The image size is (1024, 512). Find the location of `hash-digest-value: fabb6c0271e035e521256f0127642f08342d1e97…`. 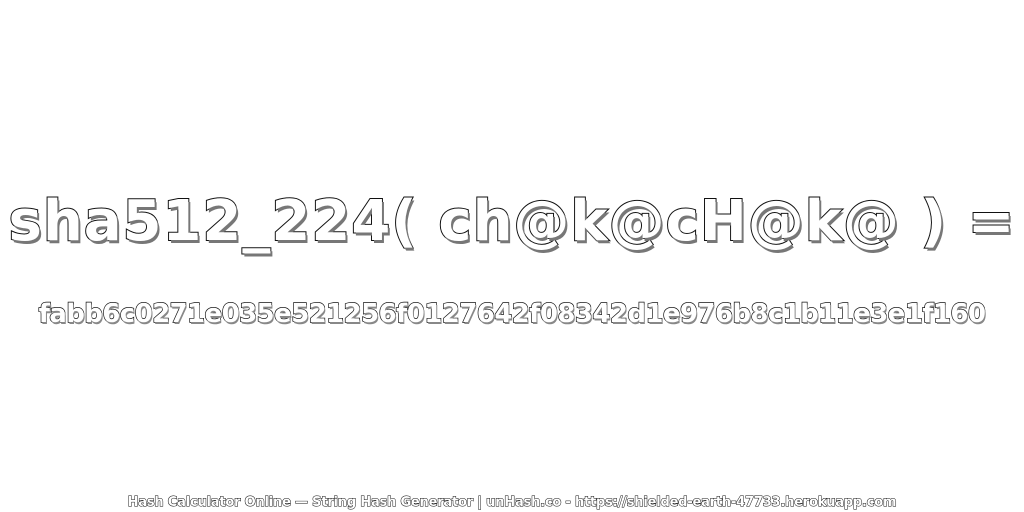

hash-digest-value: fabb6c0271e035e521256f0127642f08342d1e97… is located at coordinates (512, 313).